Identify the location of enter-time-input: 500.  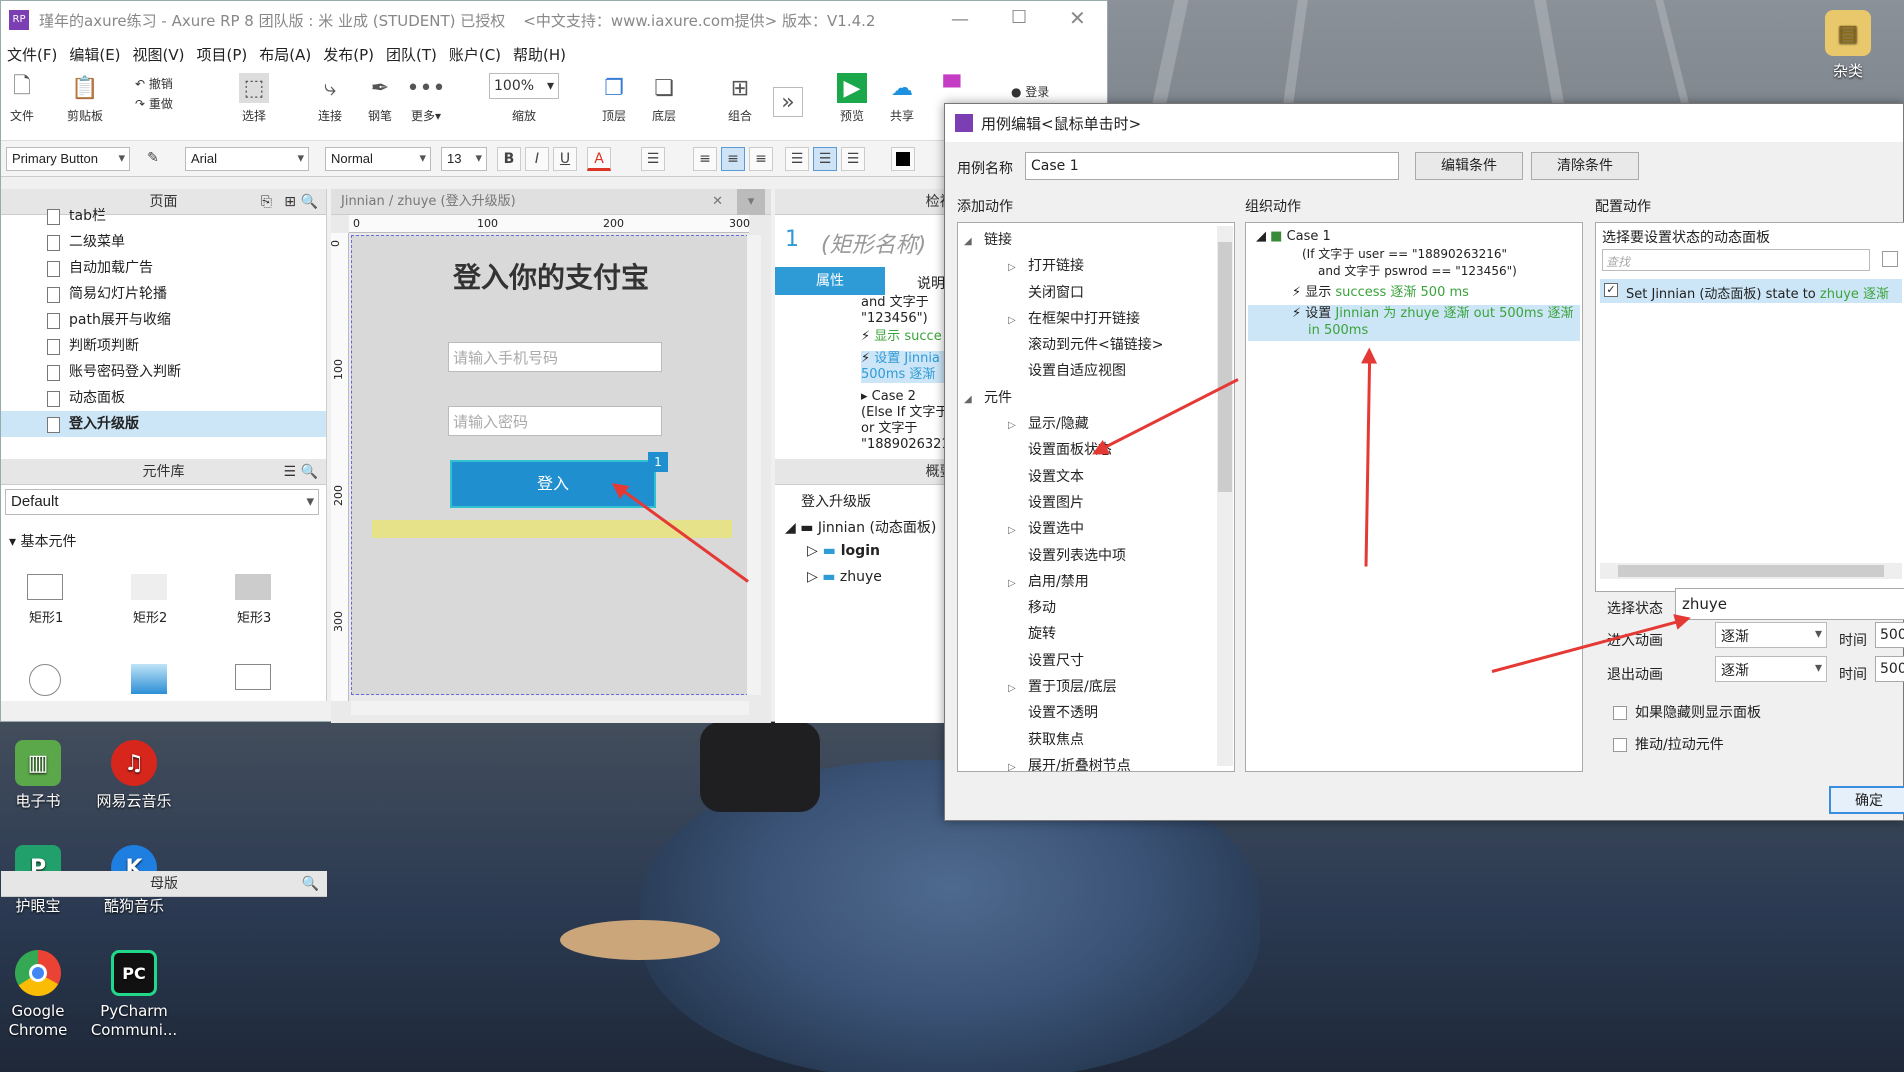
(1889, 635).